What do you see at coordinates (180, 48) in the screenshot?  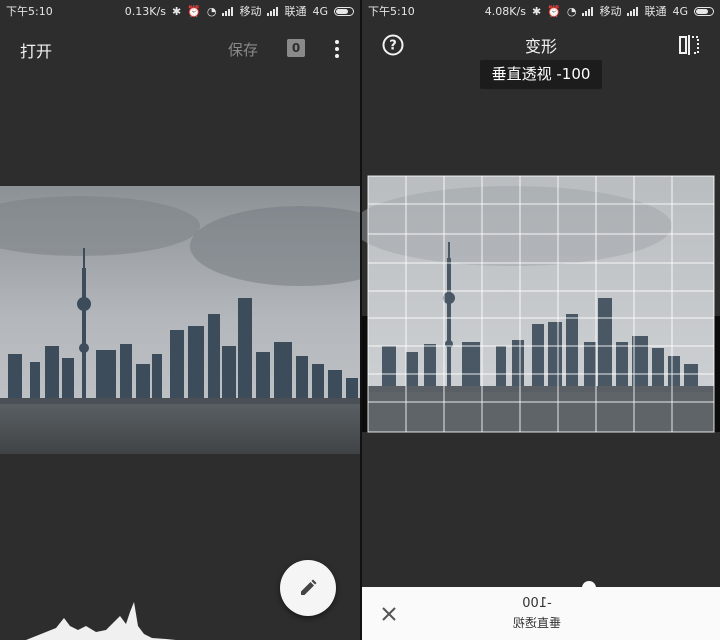 I see `editor-toolbar: 打开 保存 0` at bounding box center [180, 48].